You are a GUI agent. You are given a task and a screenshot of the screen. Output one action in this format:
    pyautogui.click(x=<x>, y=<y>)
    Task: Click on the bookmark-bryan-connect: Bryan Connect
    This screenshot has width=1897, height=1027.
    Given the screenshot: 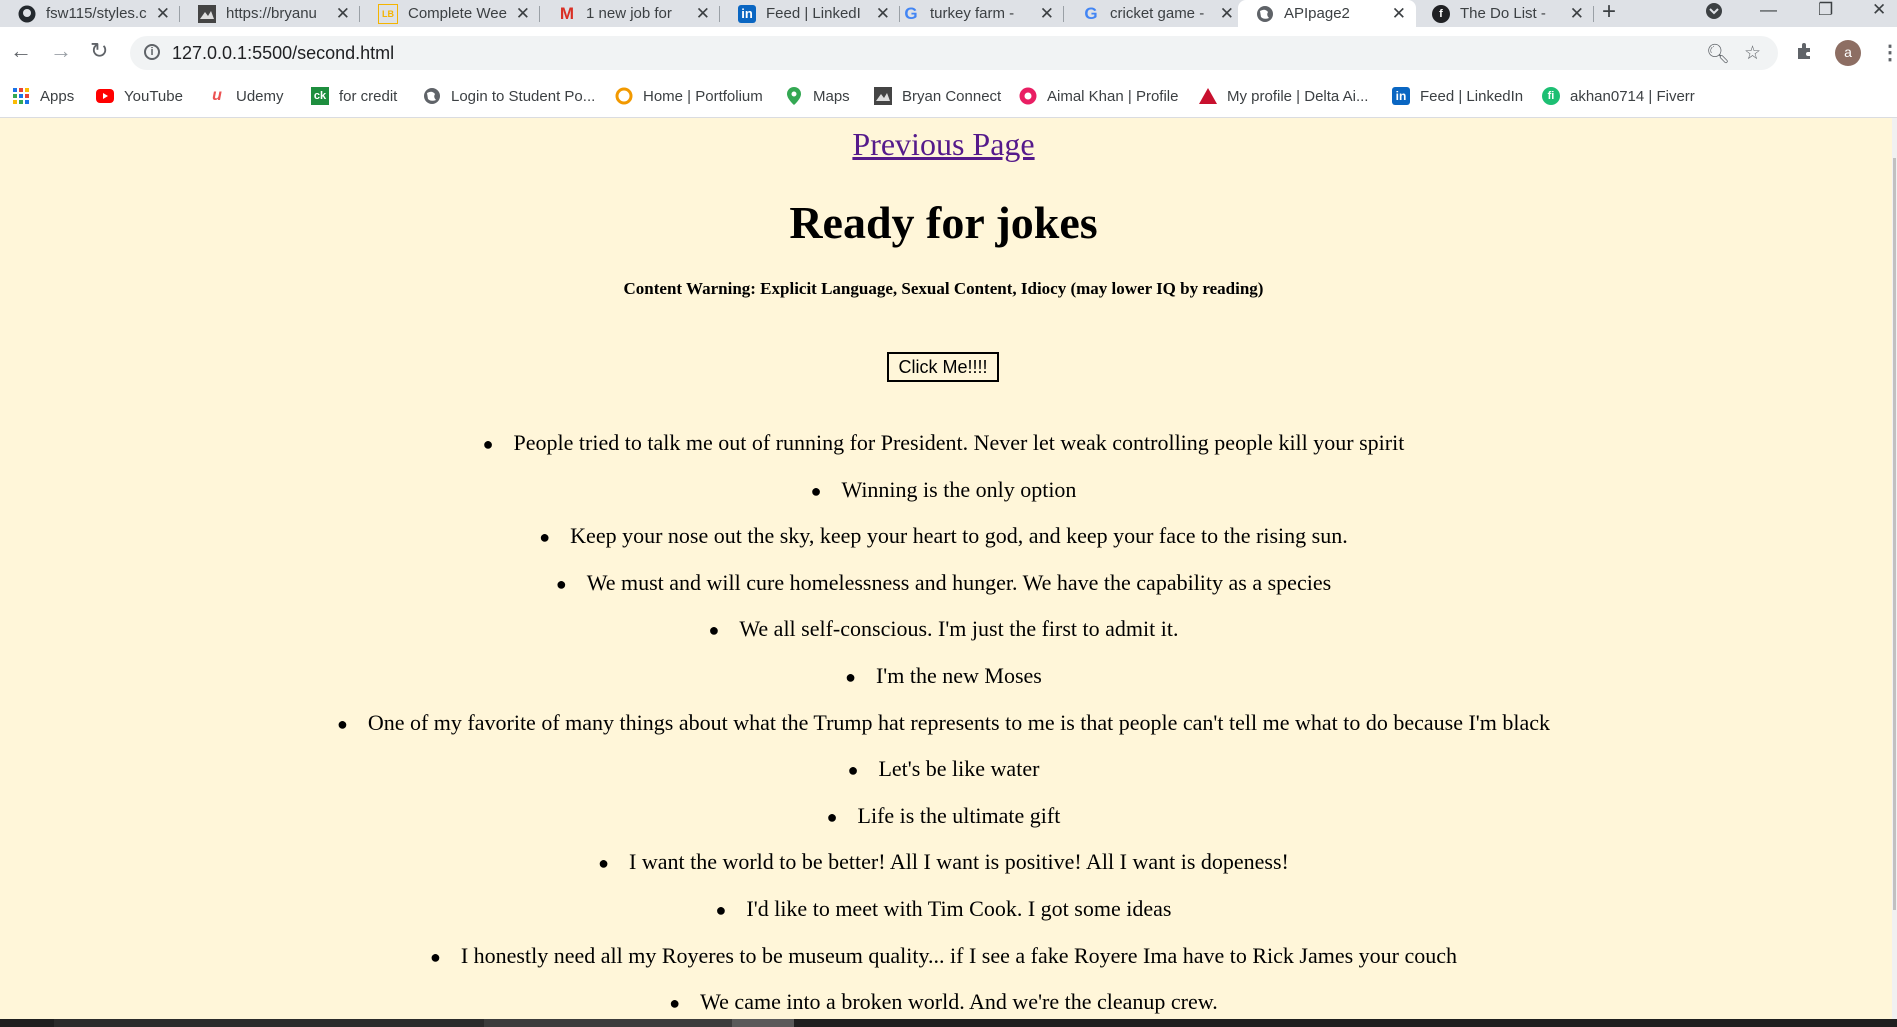 What is the action you would take?
    pyautogui.click(x=937, y=96)
    